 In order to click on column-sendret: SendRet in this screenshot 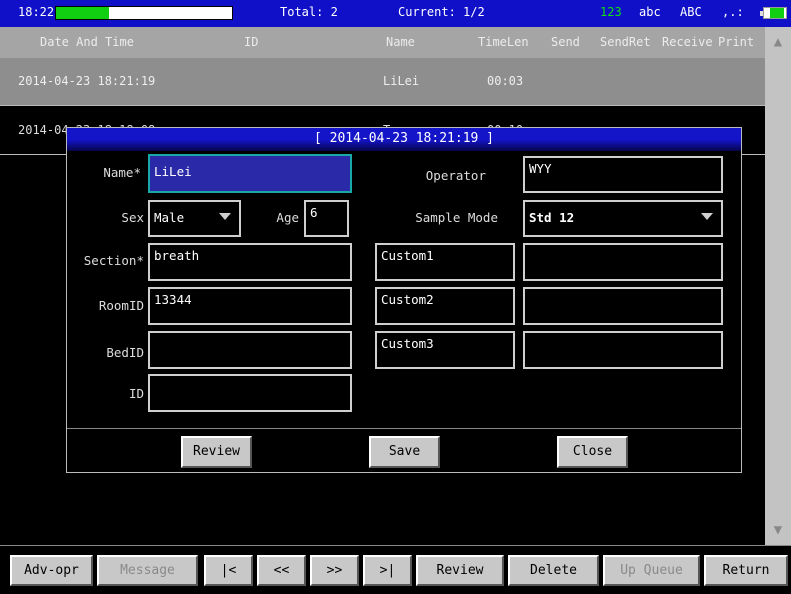, I will do `click(625, 42)`.